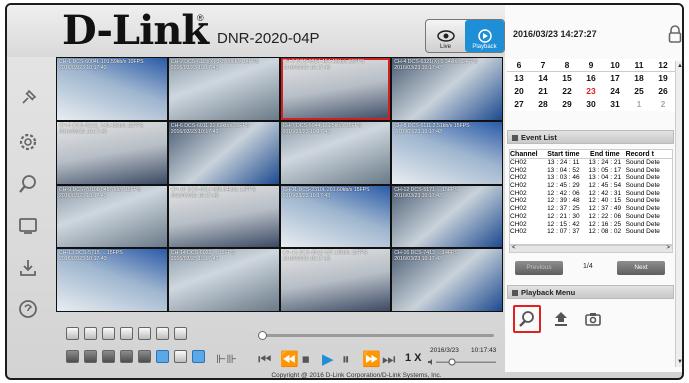  I want to click on clip-marker-icon: ⊩⊪, so click(226, 359).